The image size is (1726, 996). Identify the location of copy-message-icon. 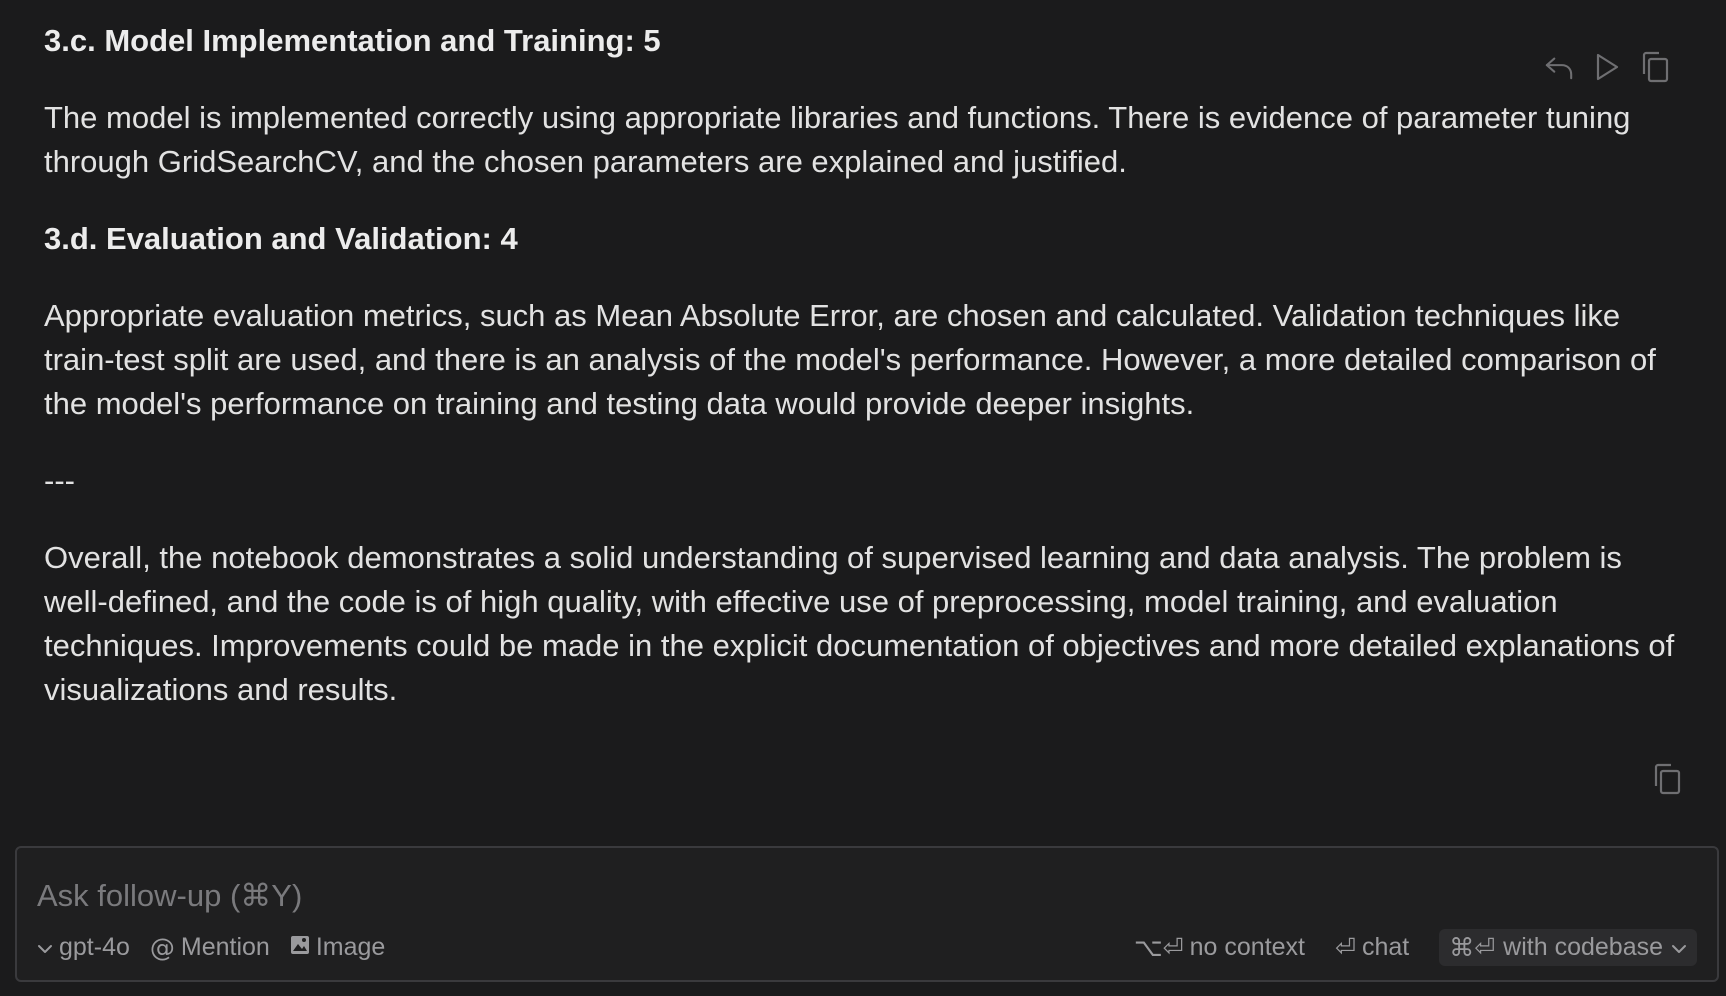
(1667, 779).